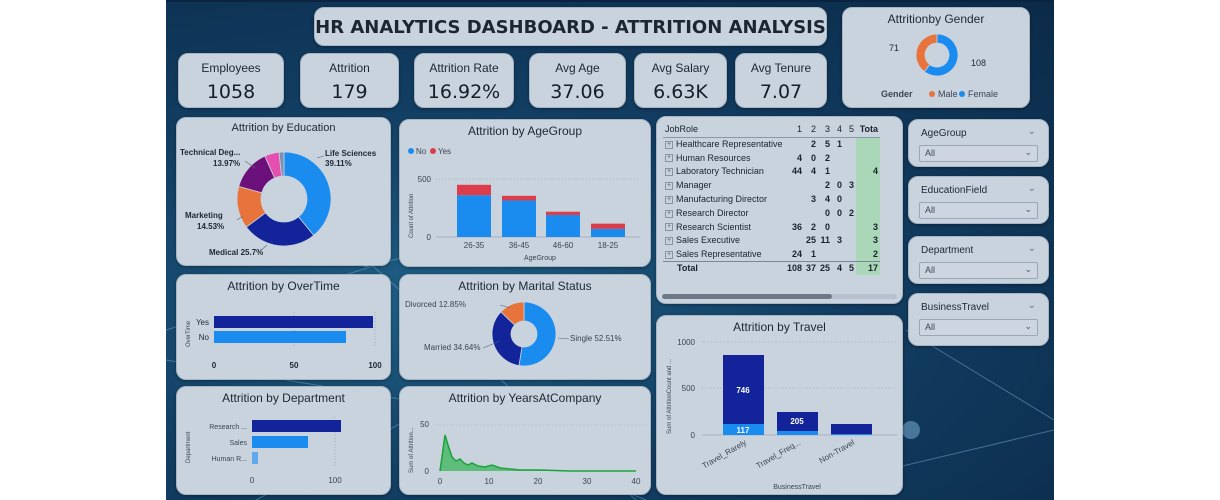 Image resolution: width=1220 pixels, height=500 pixels. Describe the element at coordinates (747, 296) in the screenshot. I see `matrix-scroll-thumb` at that location.